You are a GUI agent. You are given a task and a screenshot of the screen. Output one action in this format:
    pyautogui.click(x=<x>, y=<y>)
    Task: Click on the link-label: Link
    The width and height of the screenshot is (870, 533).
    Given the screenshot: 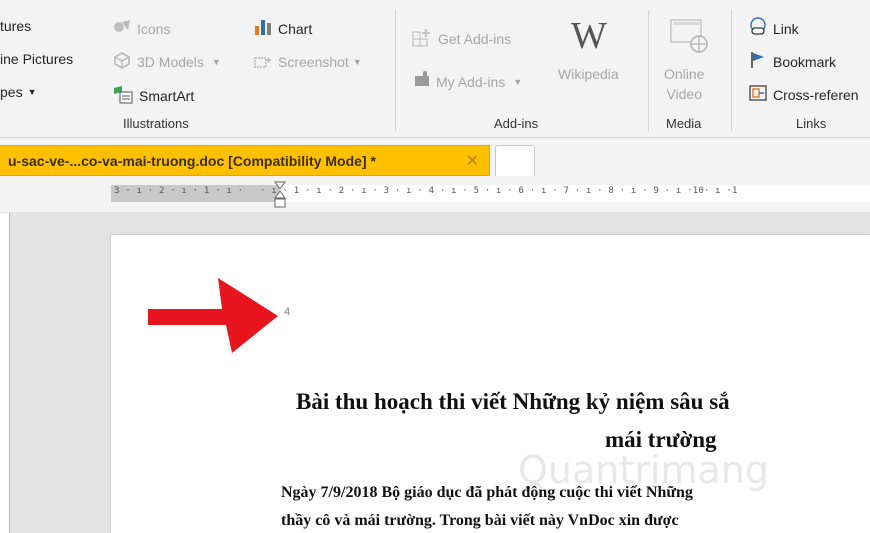 What is the action you would take?
    pyautogui.click(x=786, y=28)
    